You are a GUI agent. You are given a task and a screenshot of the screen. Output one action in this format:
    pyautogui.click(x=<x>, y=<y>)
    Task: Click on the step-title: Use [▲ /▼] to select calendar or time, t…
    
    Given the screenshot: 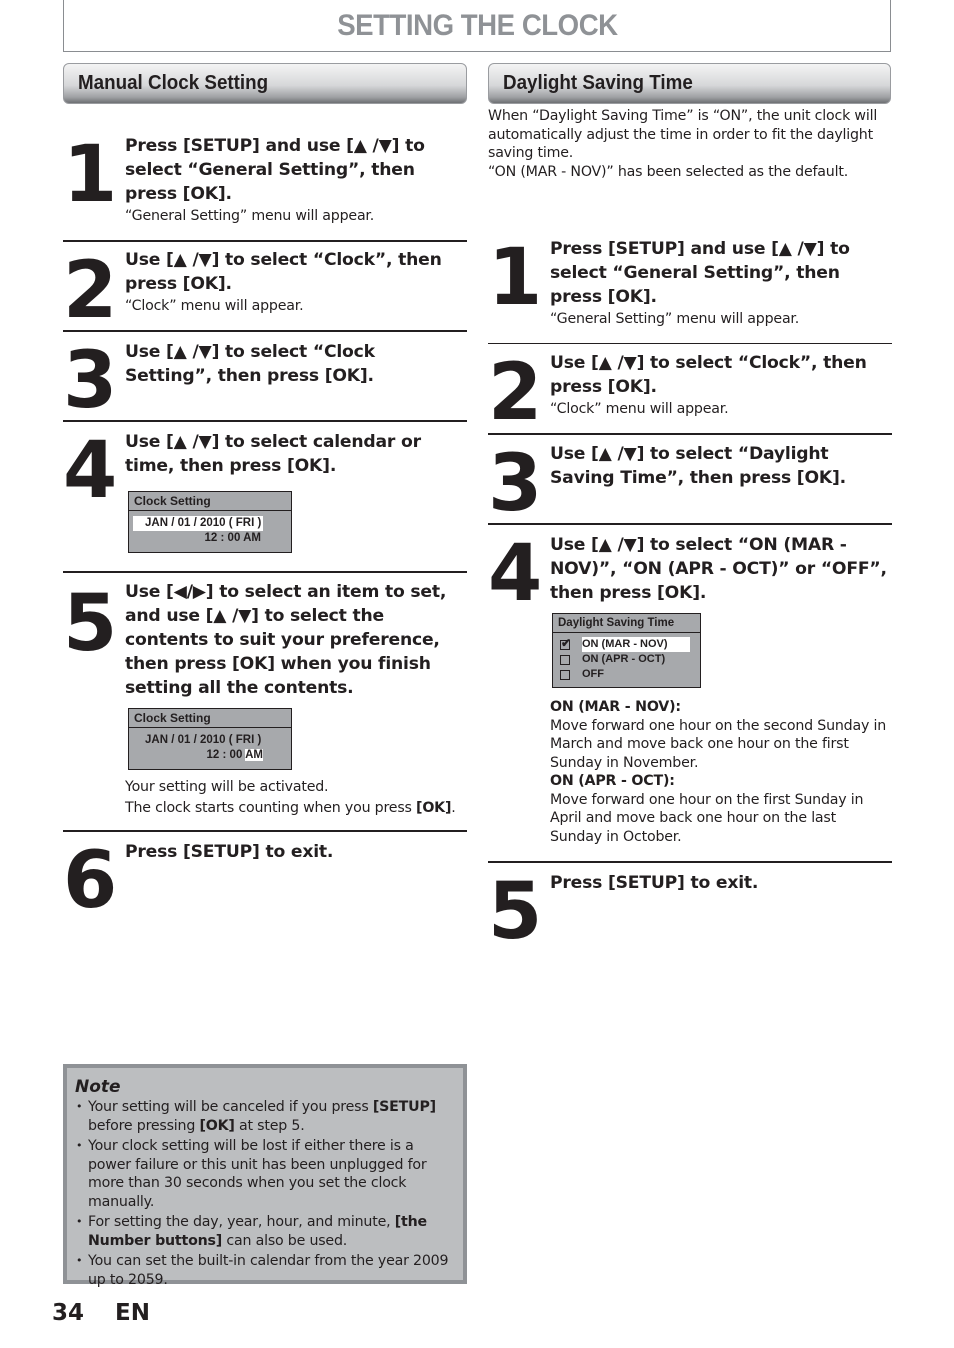 What is the action you would take?
    pyautogui.click(x=273, y=454)
    